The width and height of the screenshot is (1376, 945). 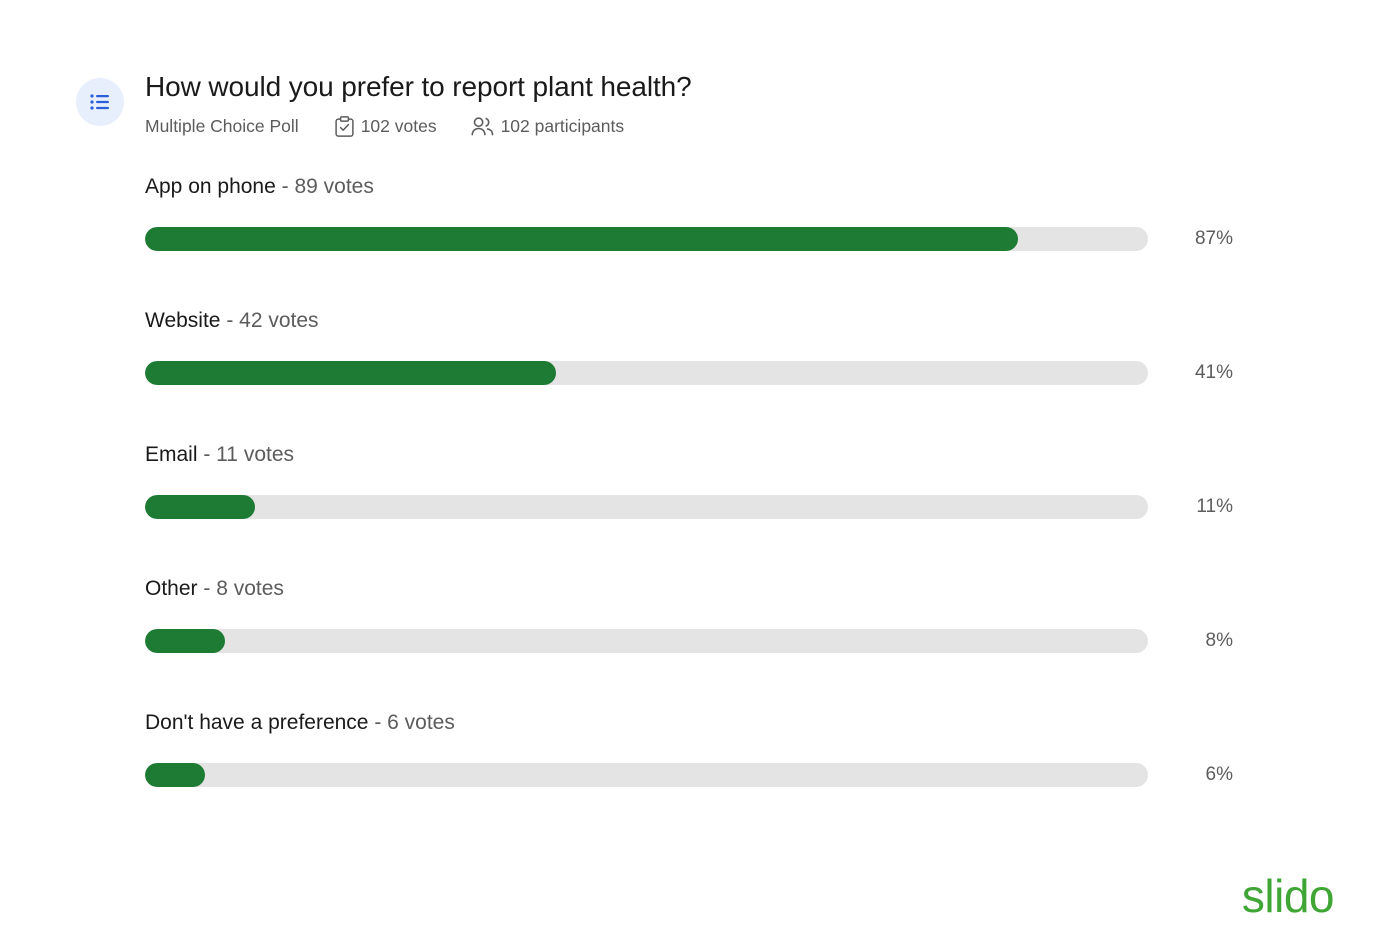 What do you see at coordinates (689, 746) in the screenshot?
I see `poll-option-row: Don't have a preference - 6 votes 6%` at bounding box center [689, 746].